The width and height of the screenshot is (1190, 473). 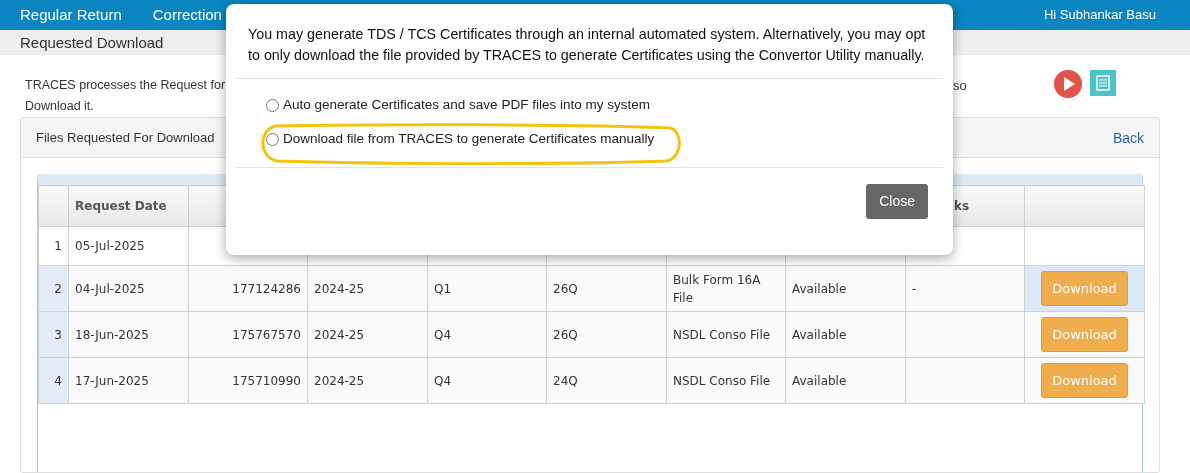 I want to click on nav-link: Correction, so click(x=187, y=15).